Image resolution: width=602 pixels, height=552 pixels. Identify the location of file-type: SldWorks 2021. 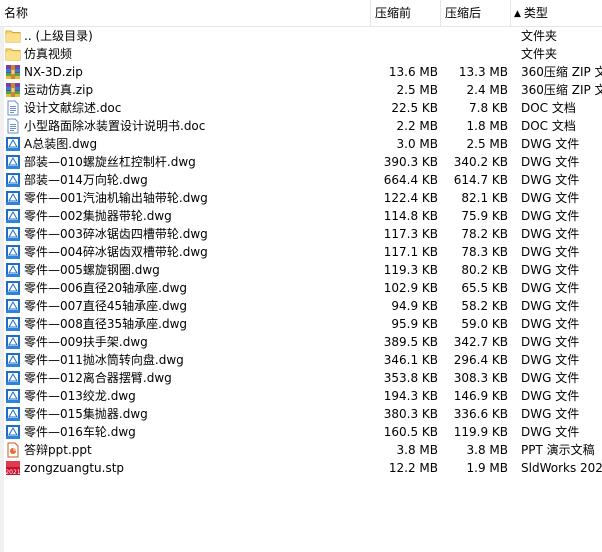
(561, 468).